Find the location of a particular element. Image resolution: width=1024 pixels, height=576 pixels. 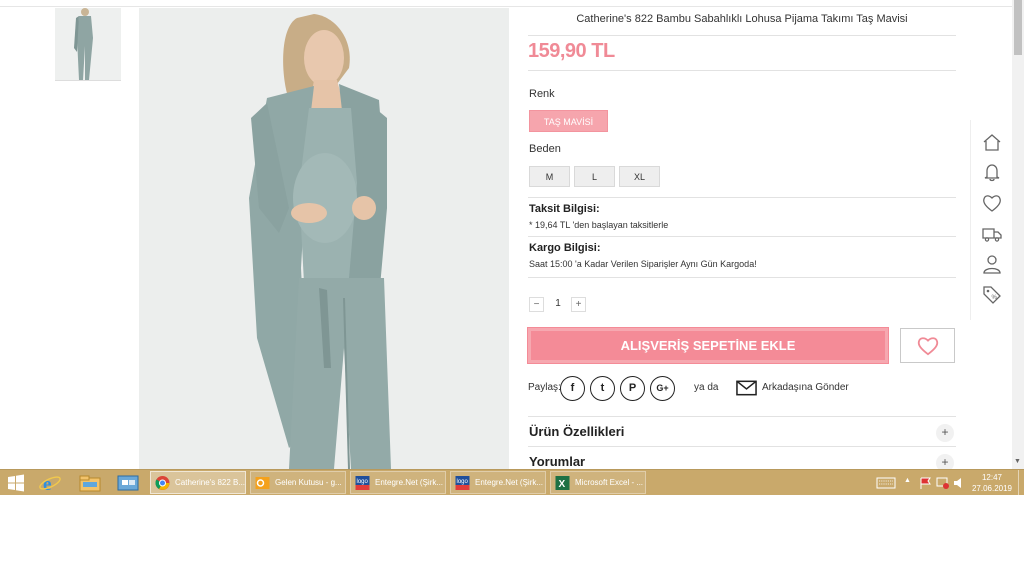

color-option-tas-mavisi: TAŞ MAVİSİ is located at coordinates (568, 121).